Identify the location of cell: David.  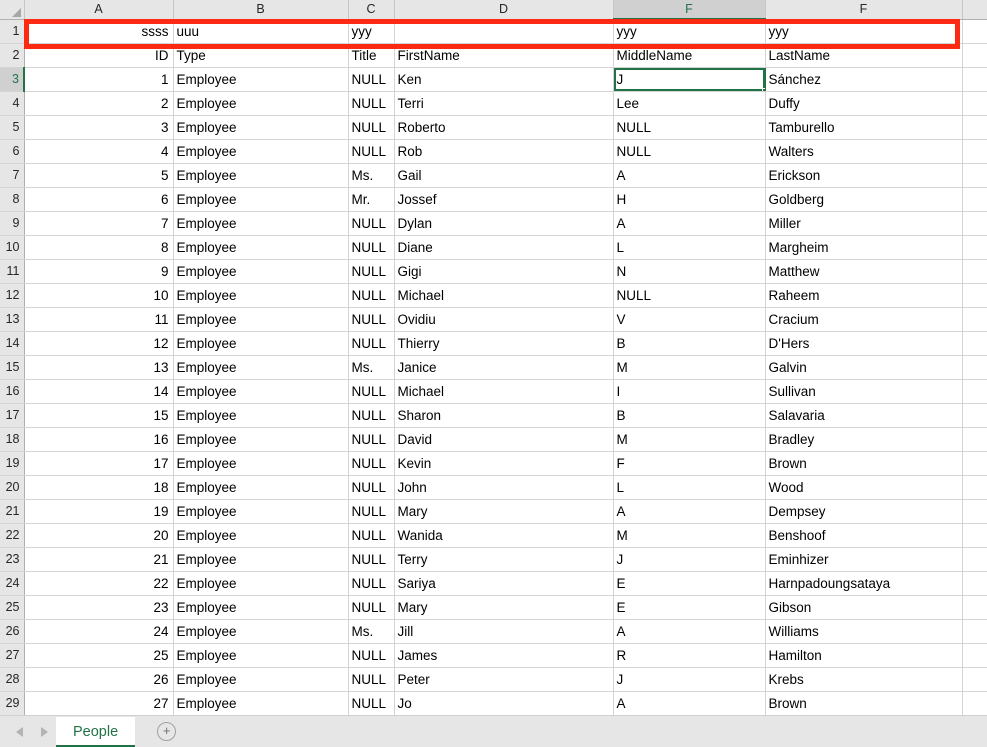
(504, 439).